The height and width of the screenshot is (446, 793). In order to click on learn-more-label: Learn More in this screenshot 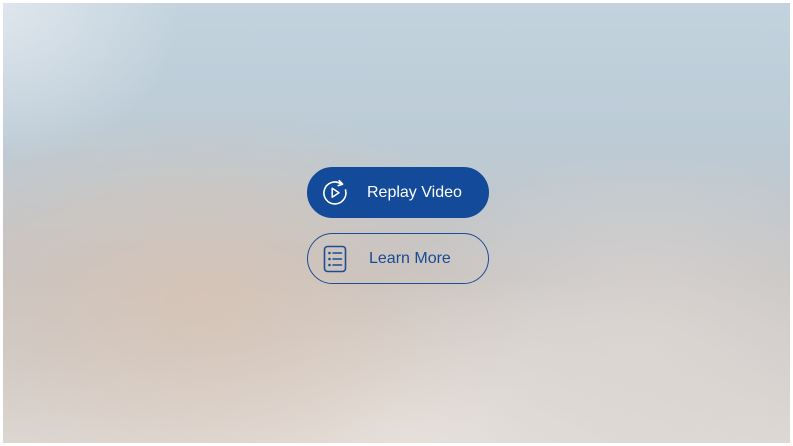, I will do `click(410, 258)`.